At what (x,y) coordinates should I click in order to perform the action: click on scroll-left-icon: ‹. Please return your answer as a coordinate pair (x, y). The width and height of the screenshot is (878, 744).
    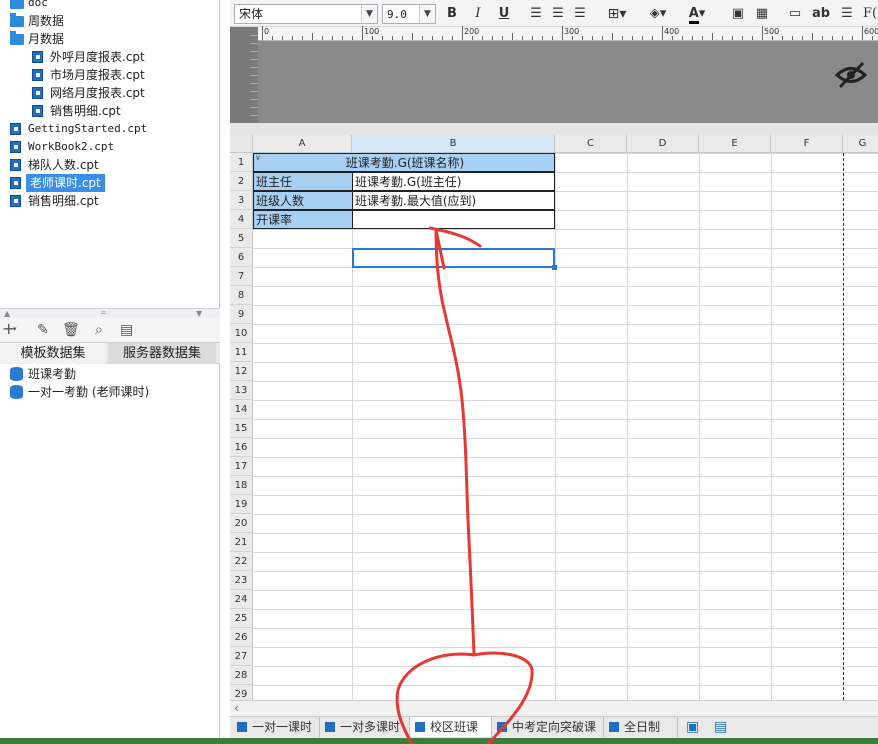
    Looking at the image, I should click on (236, 708).